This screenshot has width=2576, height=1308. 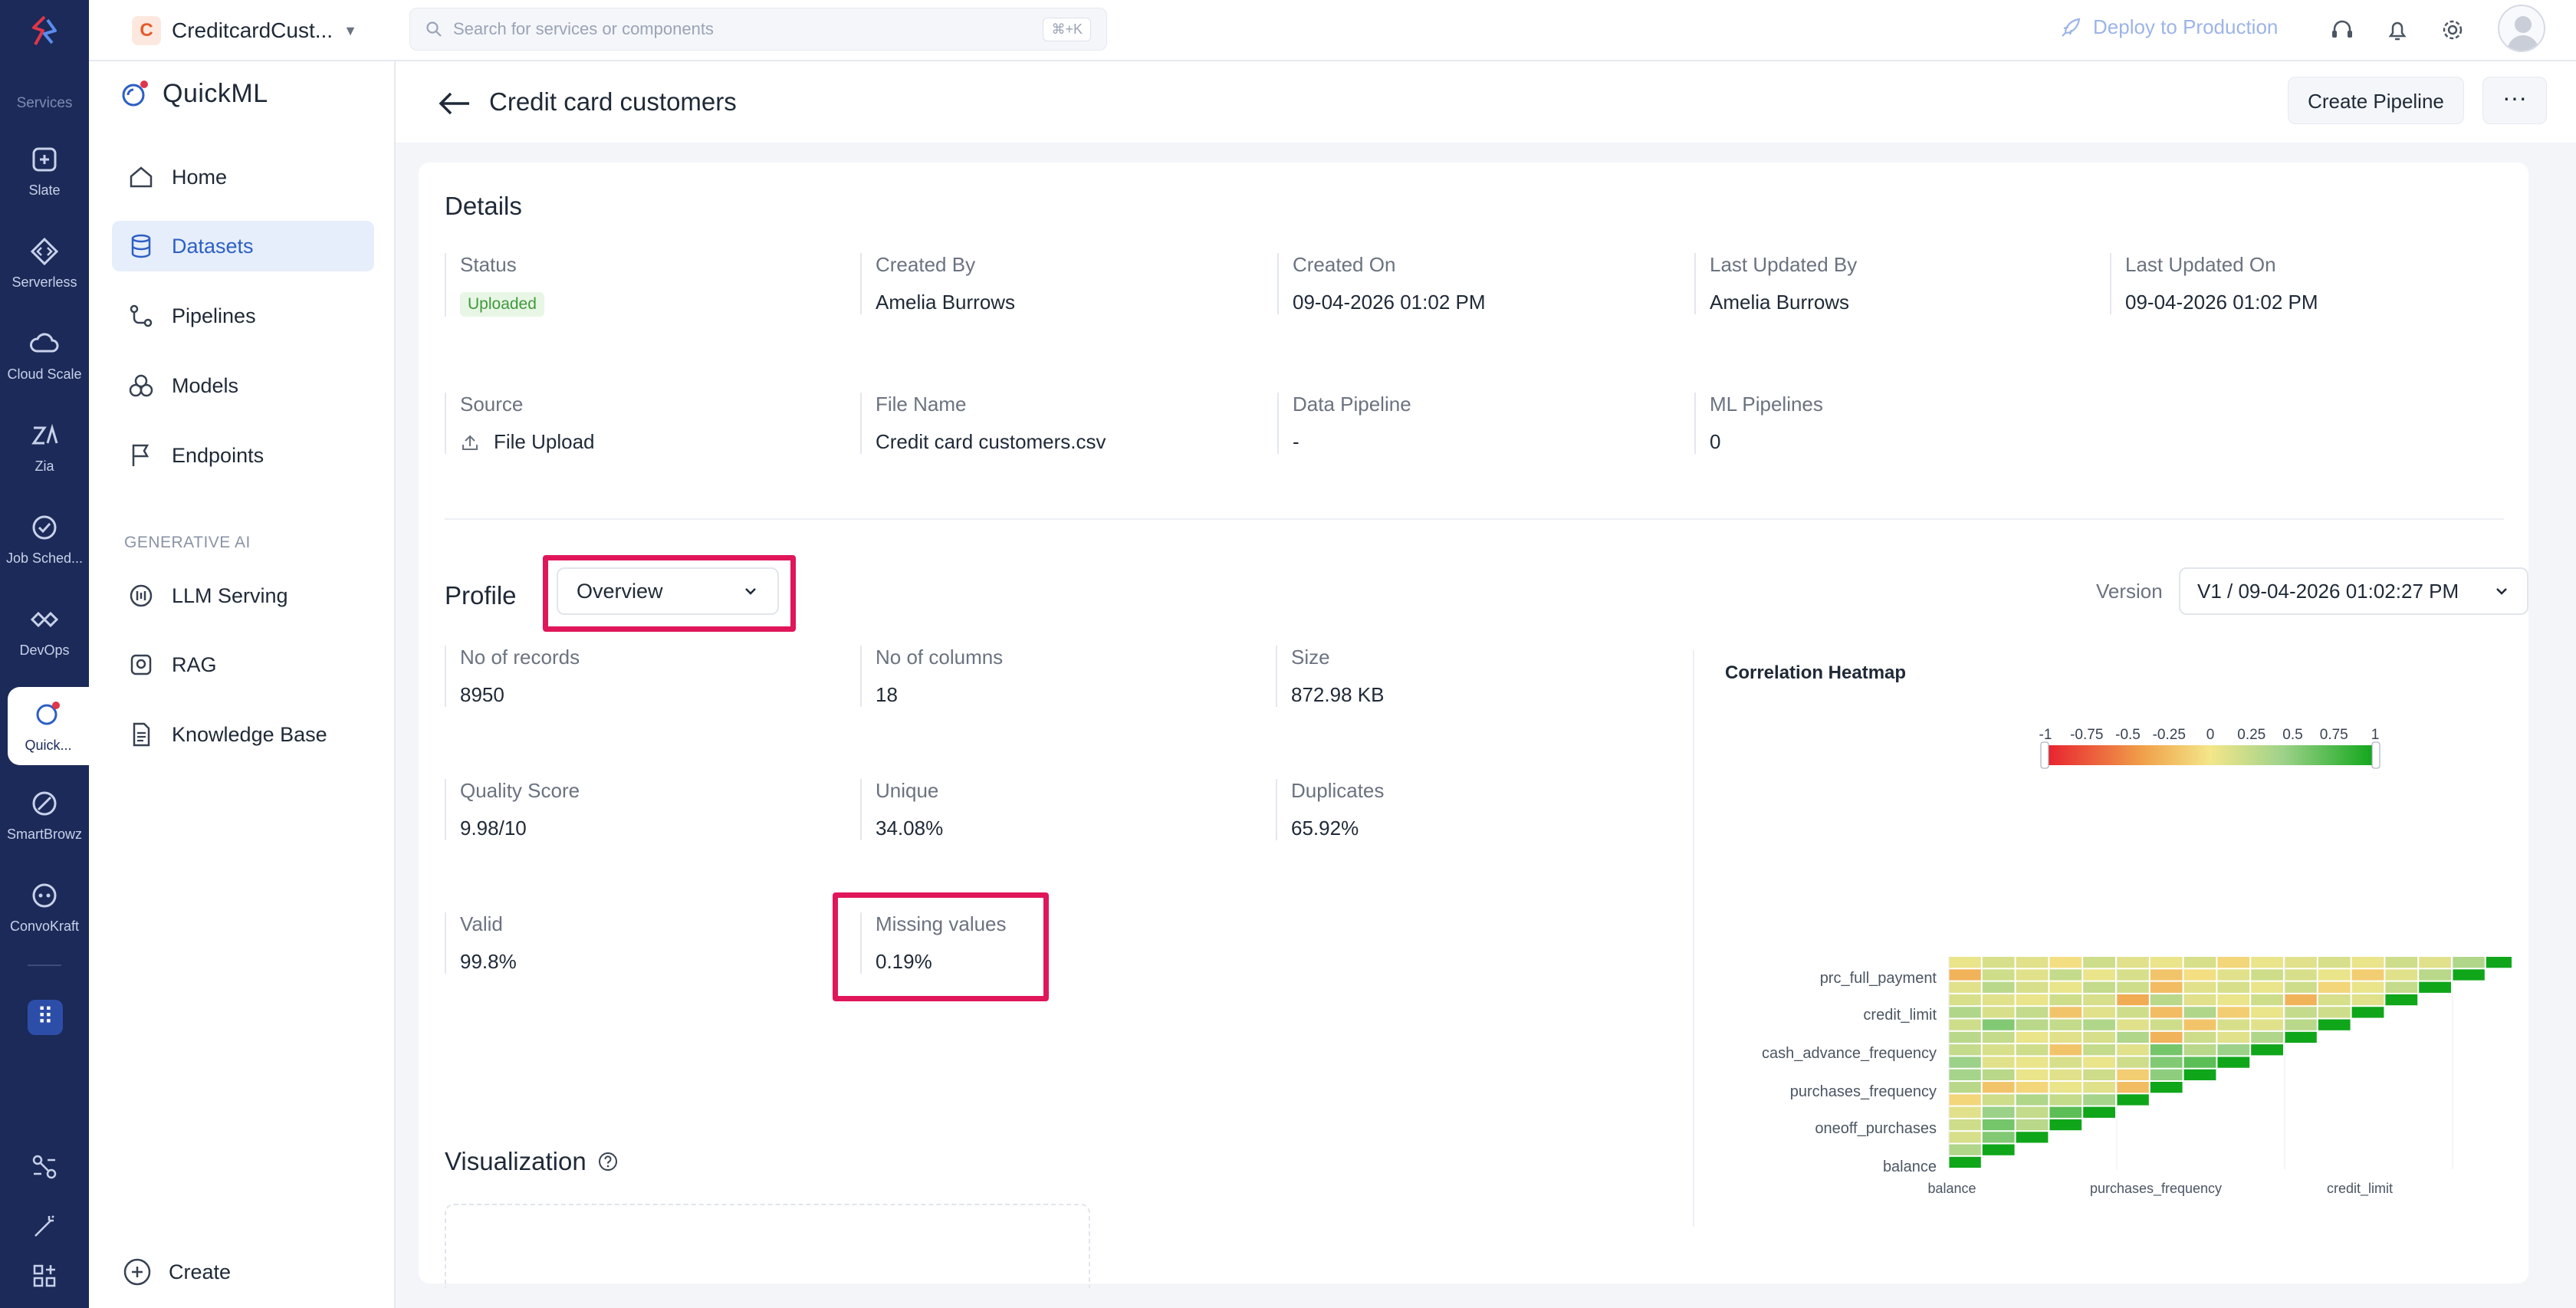 What do you see at coordinates (243, 246) in the screenshot?
I see `nav-item-datasets: Datasets` at bounding box center [243, 246].